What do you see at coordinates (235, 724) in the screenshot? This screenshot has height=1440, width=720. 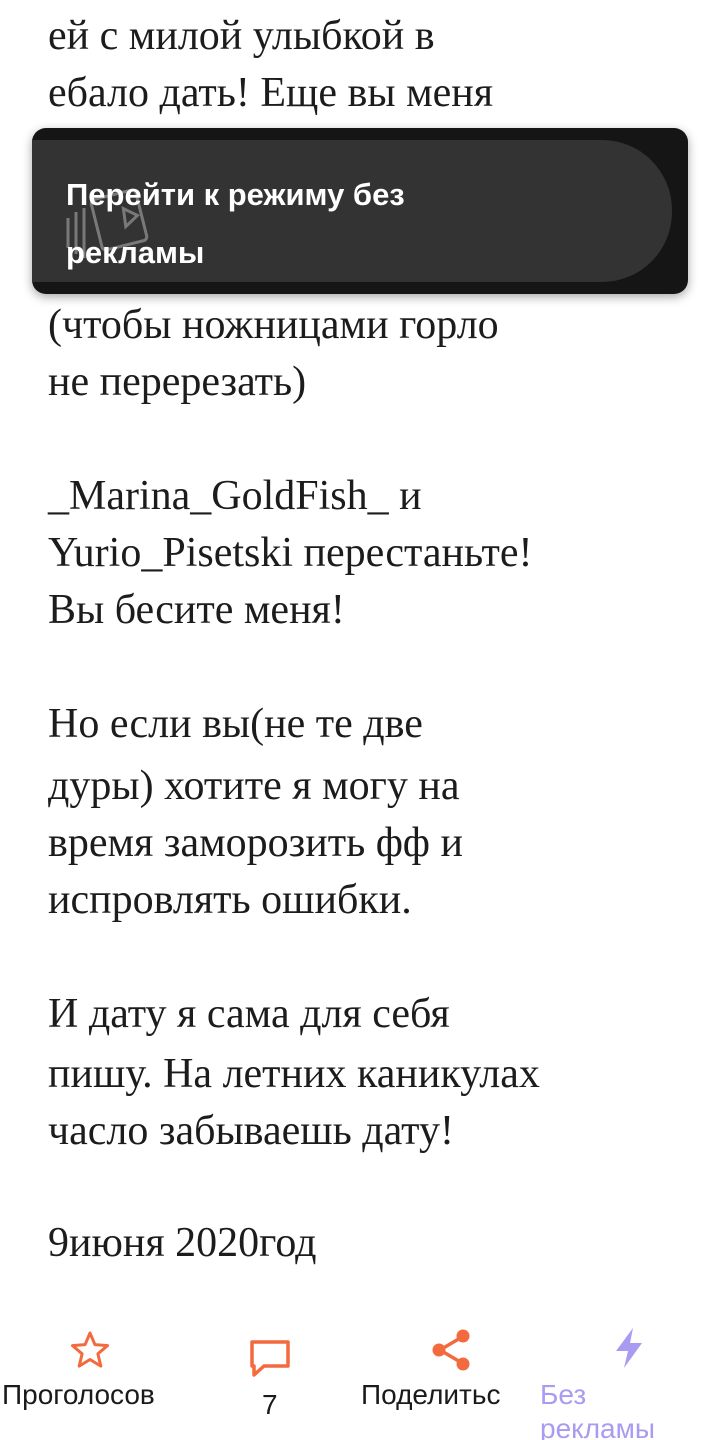 I see `story-line: Но если вы(не те две` at bounding box center [235, 724].